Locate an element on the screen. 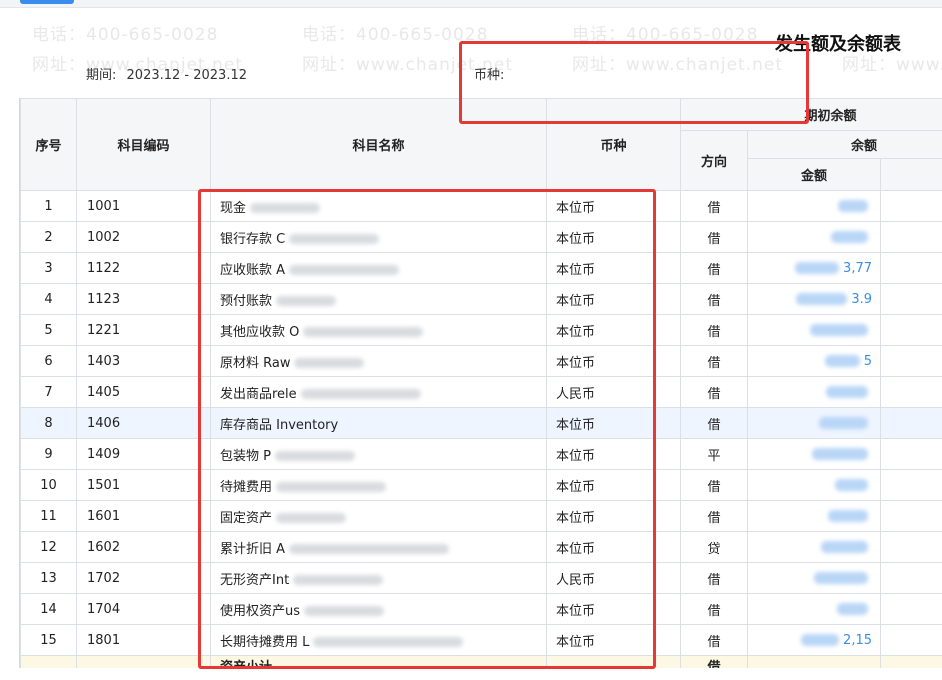  cell-name-text: 库存商品 Inventory is located at coordinates (279, 425).